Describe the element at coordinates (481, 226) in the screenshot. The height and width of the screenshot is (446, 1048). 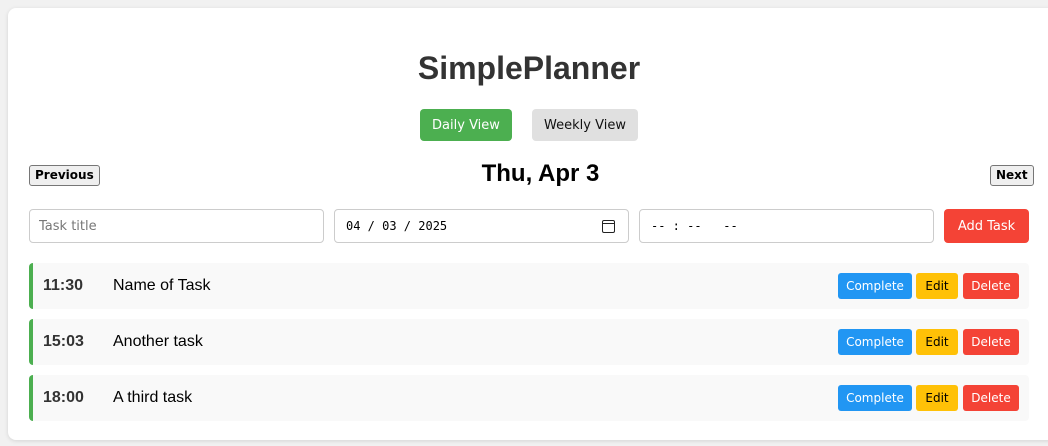
I see `task-date-input: 04 / 03 / 2025` at that location.